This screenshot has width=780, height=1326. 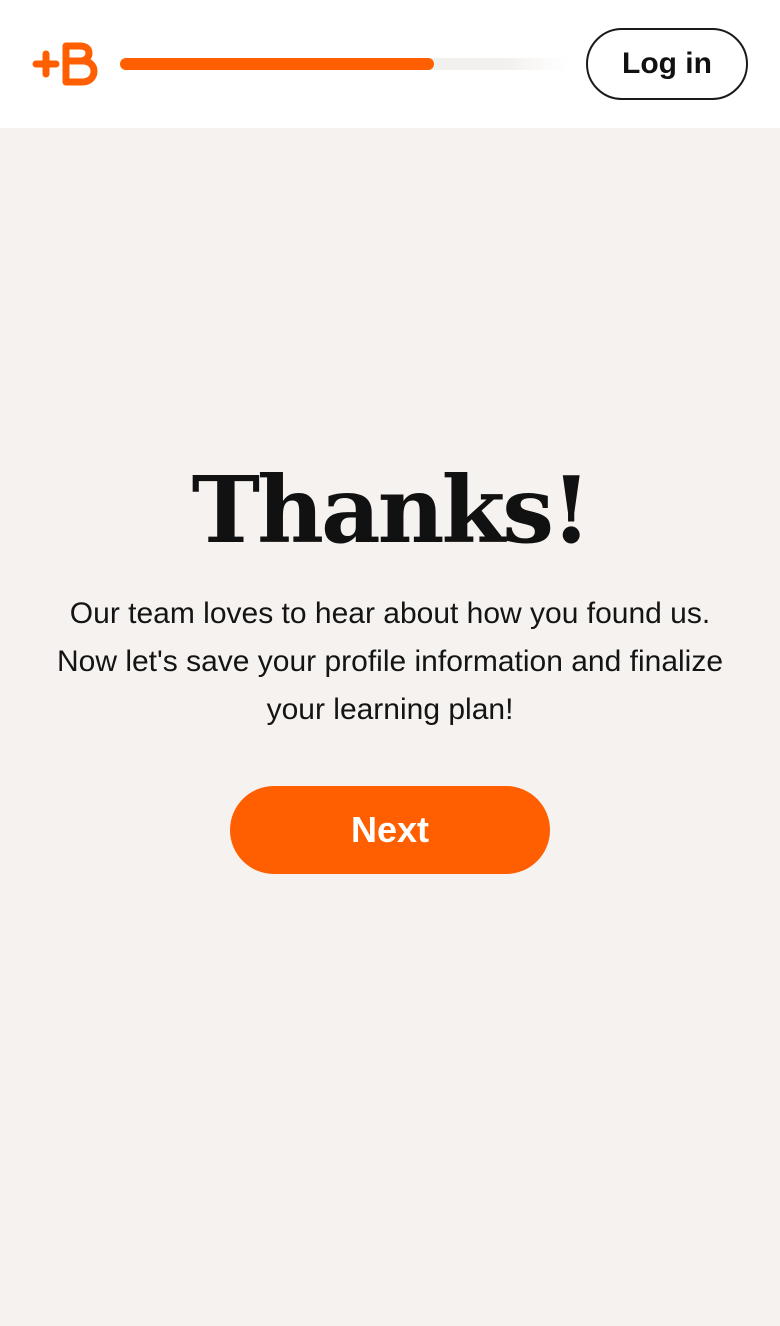 What do you see at coordinates (64, 64) in the screenshot?
I see `babbel-logo-icon` at bounding box center [64, 64].